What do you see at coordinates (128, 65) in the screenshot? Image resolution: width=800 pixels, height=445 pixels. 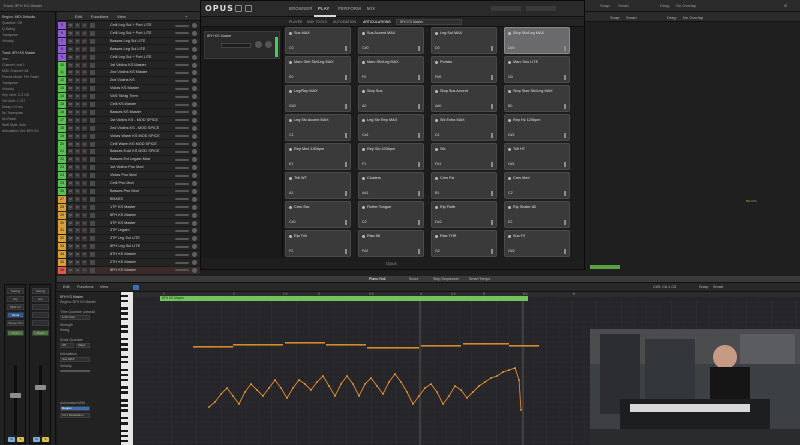 I see `track-name: 1st Violins KS Master` at bounding box center [128, 65].